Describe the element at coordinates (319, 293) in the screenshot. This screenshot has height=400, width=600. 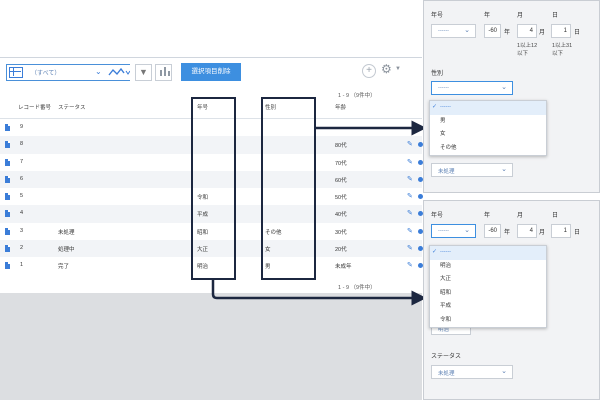
I see `era-arrow` at that location.